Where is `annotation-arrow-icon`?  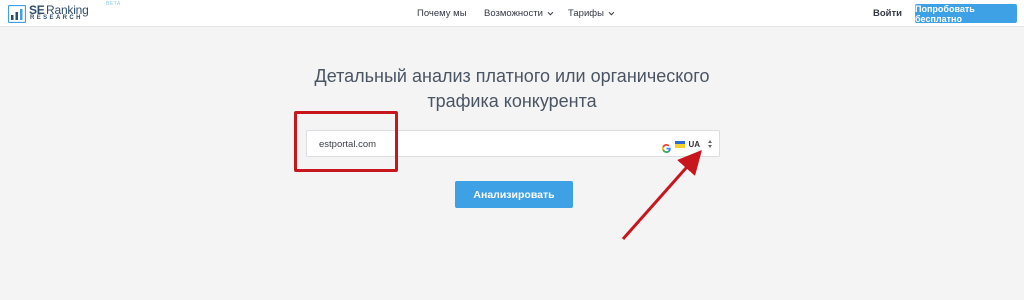 annotation-arrow-icon is located at coordinates (661, 195).